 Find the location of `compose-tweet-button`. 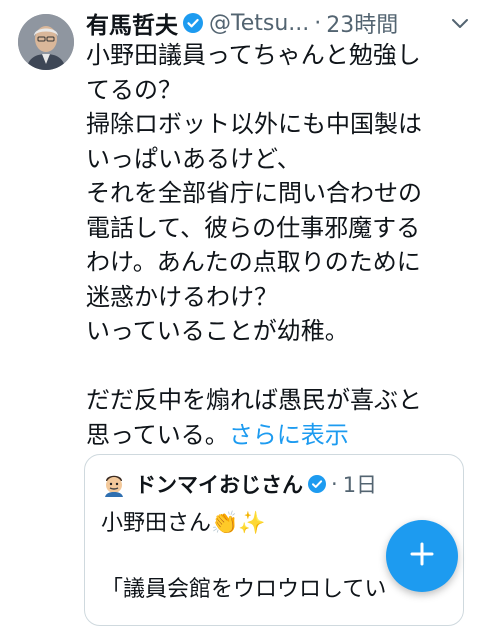

compose-tweet-button is located at coordinates (422, 556).